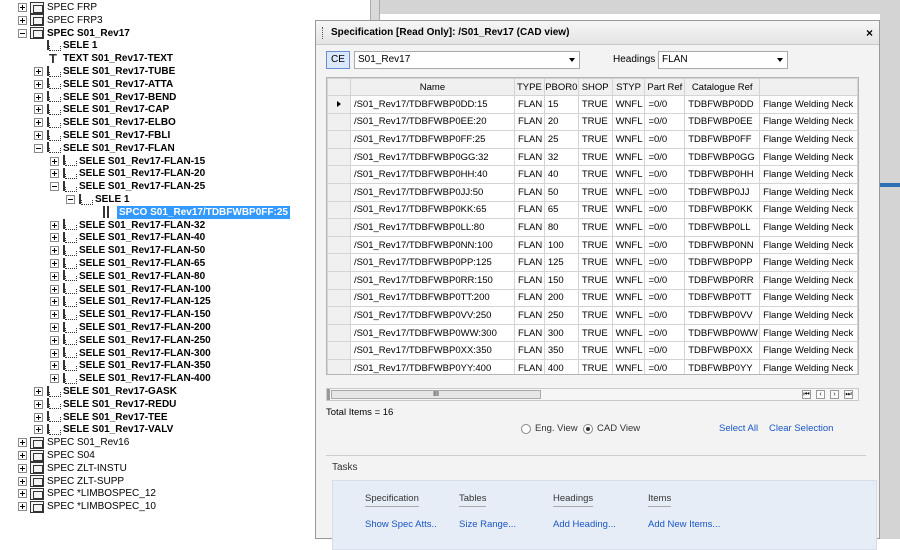  What do you see at coordinates (526, 428) in the screenshot?
I see `radio-unchecked-icon` at bounding box center [526, 428].